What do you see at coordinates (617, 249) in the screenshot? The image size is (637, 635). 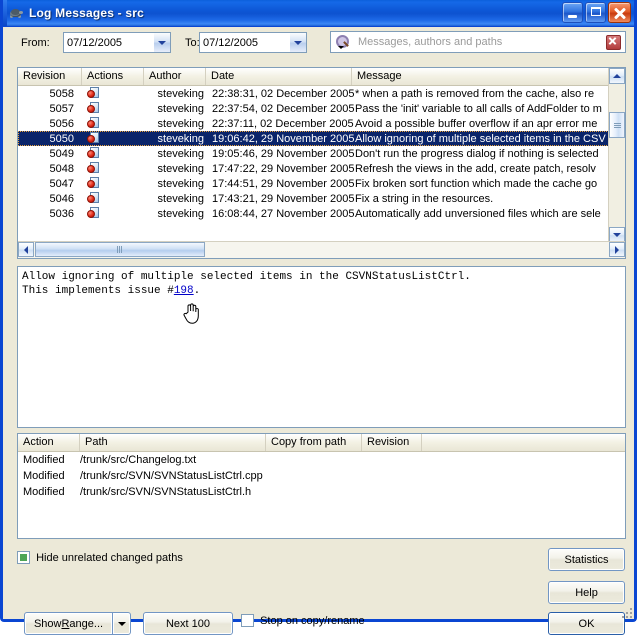 I see `scroll-right-button` at bounding box center [617, 249].